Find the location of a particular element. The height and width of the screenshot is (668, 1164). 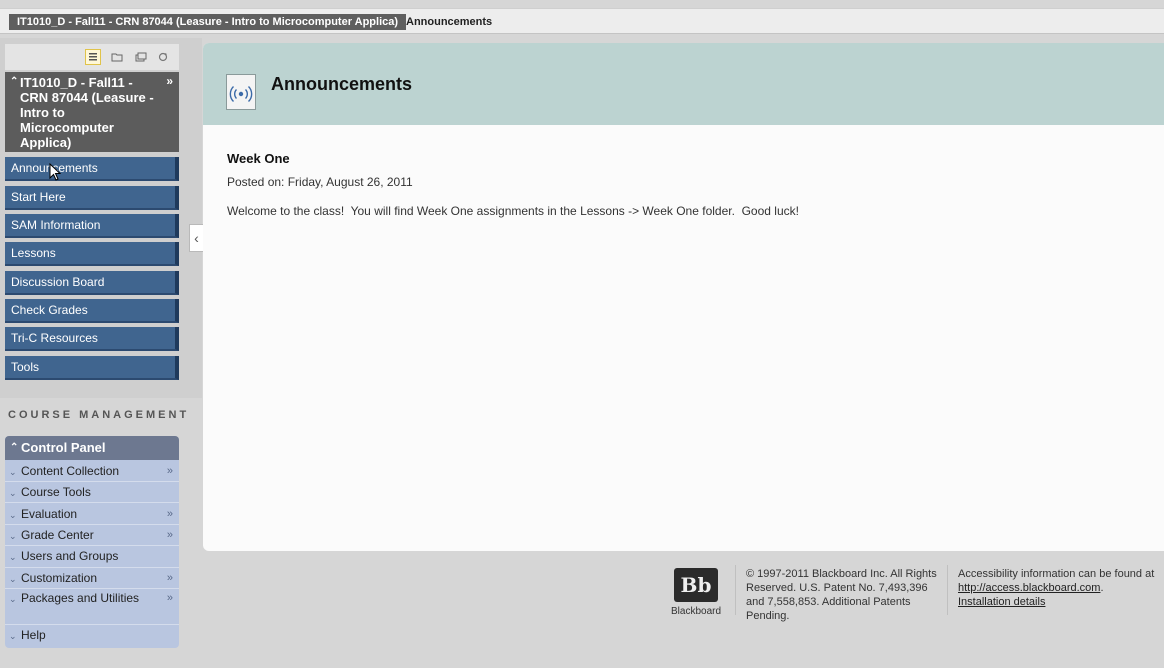

folder-view-icon is located at coordinates (117, 57).